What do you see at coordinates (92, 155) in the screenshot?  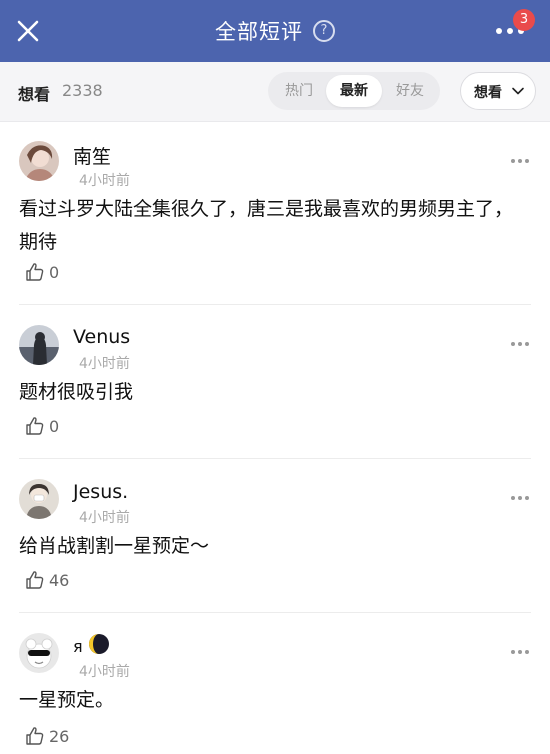 I see `comment-username: 南笙` at bounding box center [92, 155].